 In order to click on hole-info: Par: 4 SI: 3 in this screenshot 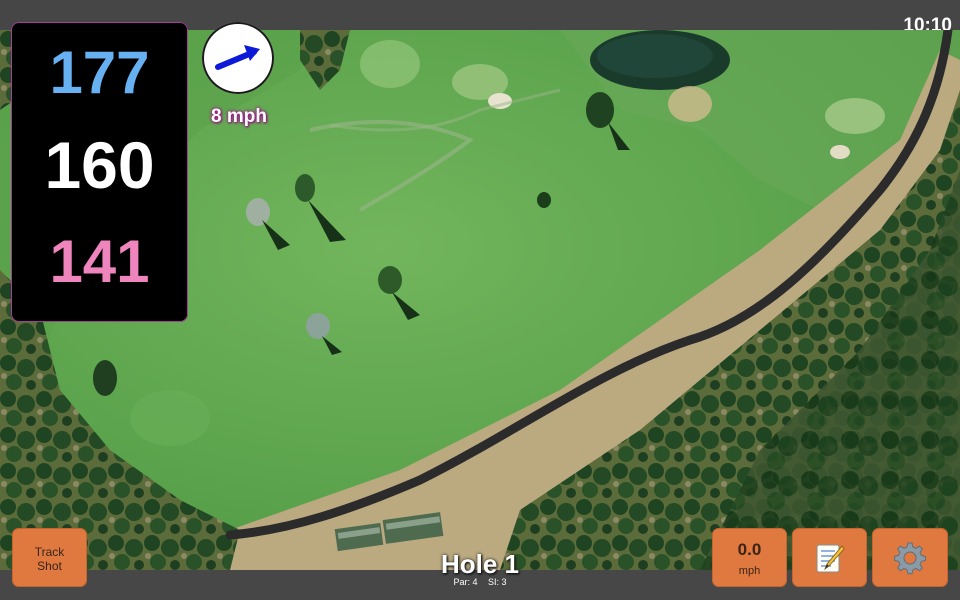, I will do `click(480, 582)`.